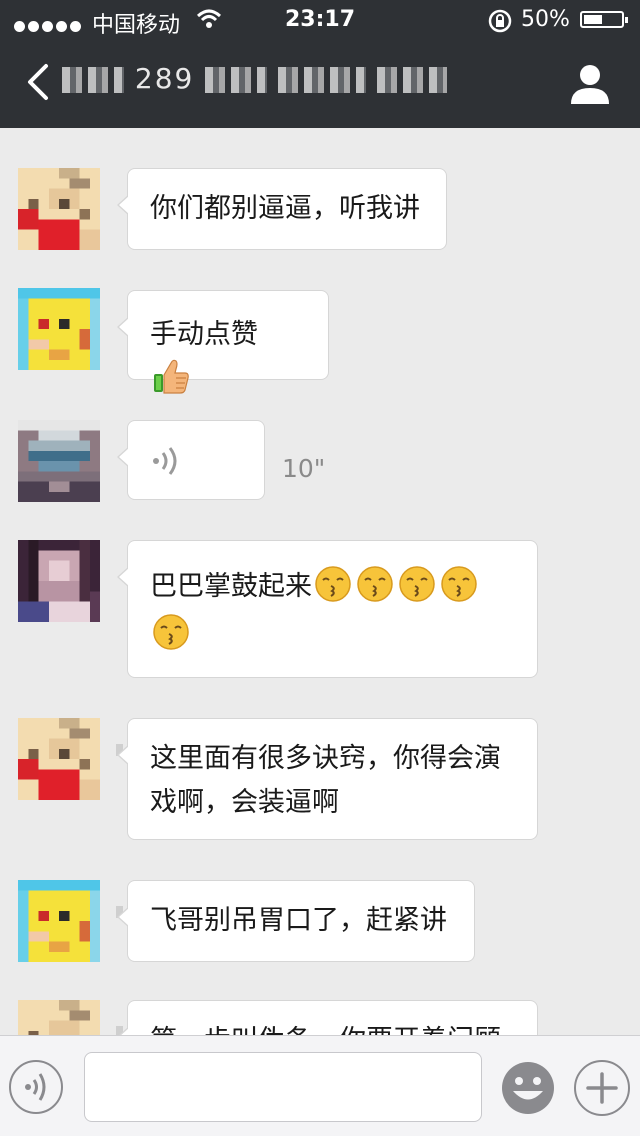  Describe the element at coordinates (165, 461) in the screenshot. I see `voice-playback-icon` at that location.